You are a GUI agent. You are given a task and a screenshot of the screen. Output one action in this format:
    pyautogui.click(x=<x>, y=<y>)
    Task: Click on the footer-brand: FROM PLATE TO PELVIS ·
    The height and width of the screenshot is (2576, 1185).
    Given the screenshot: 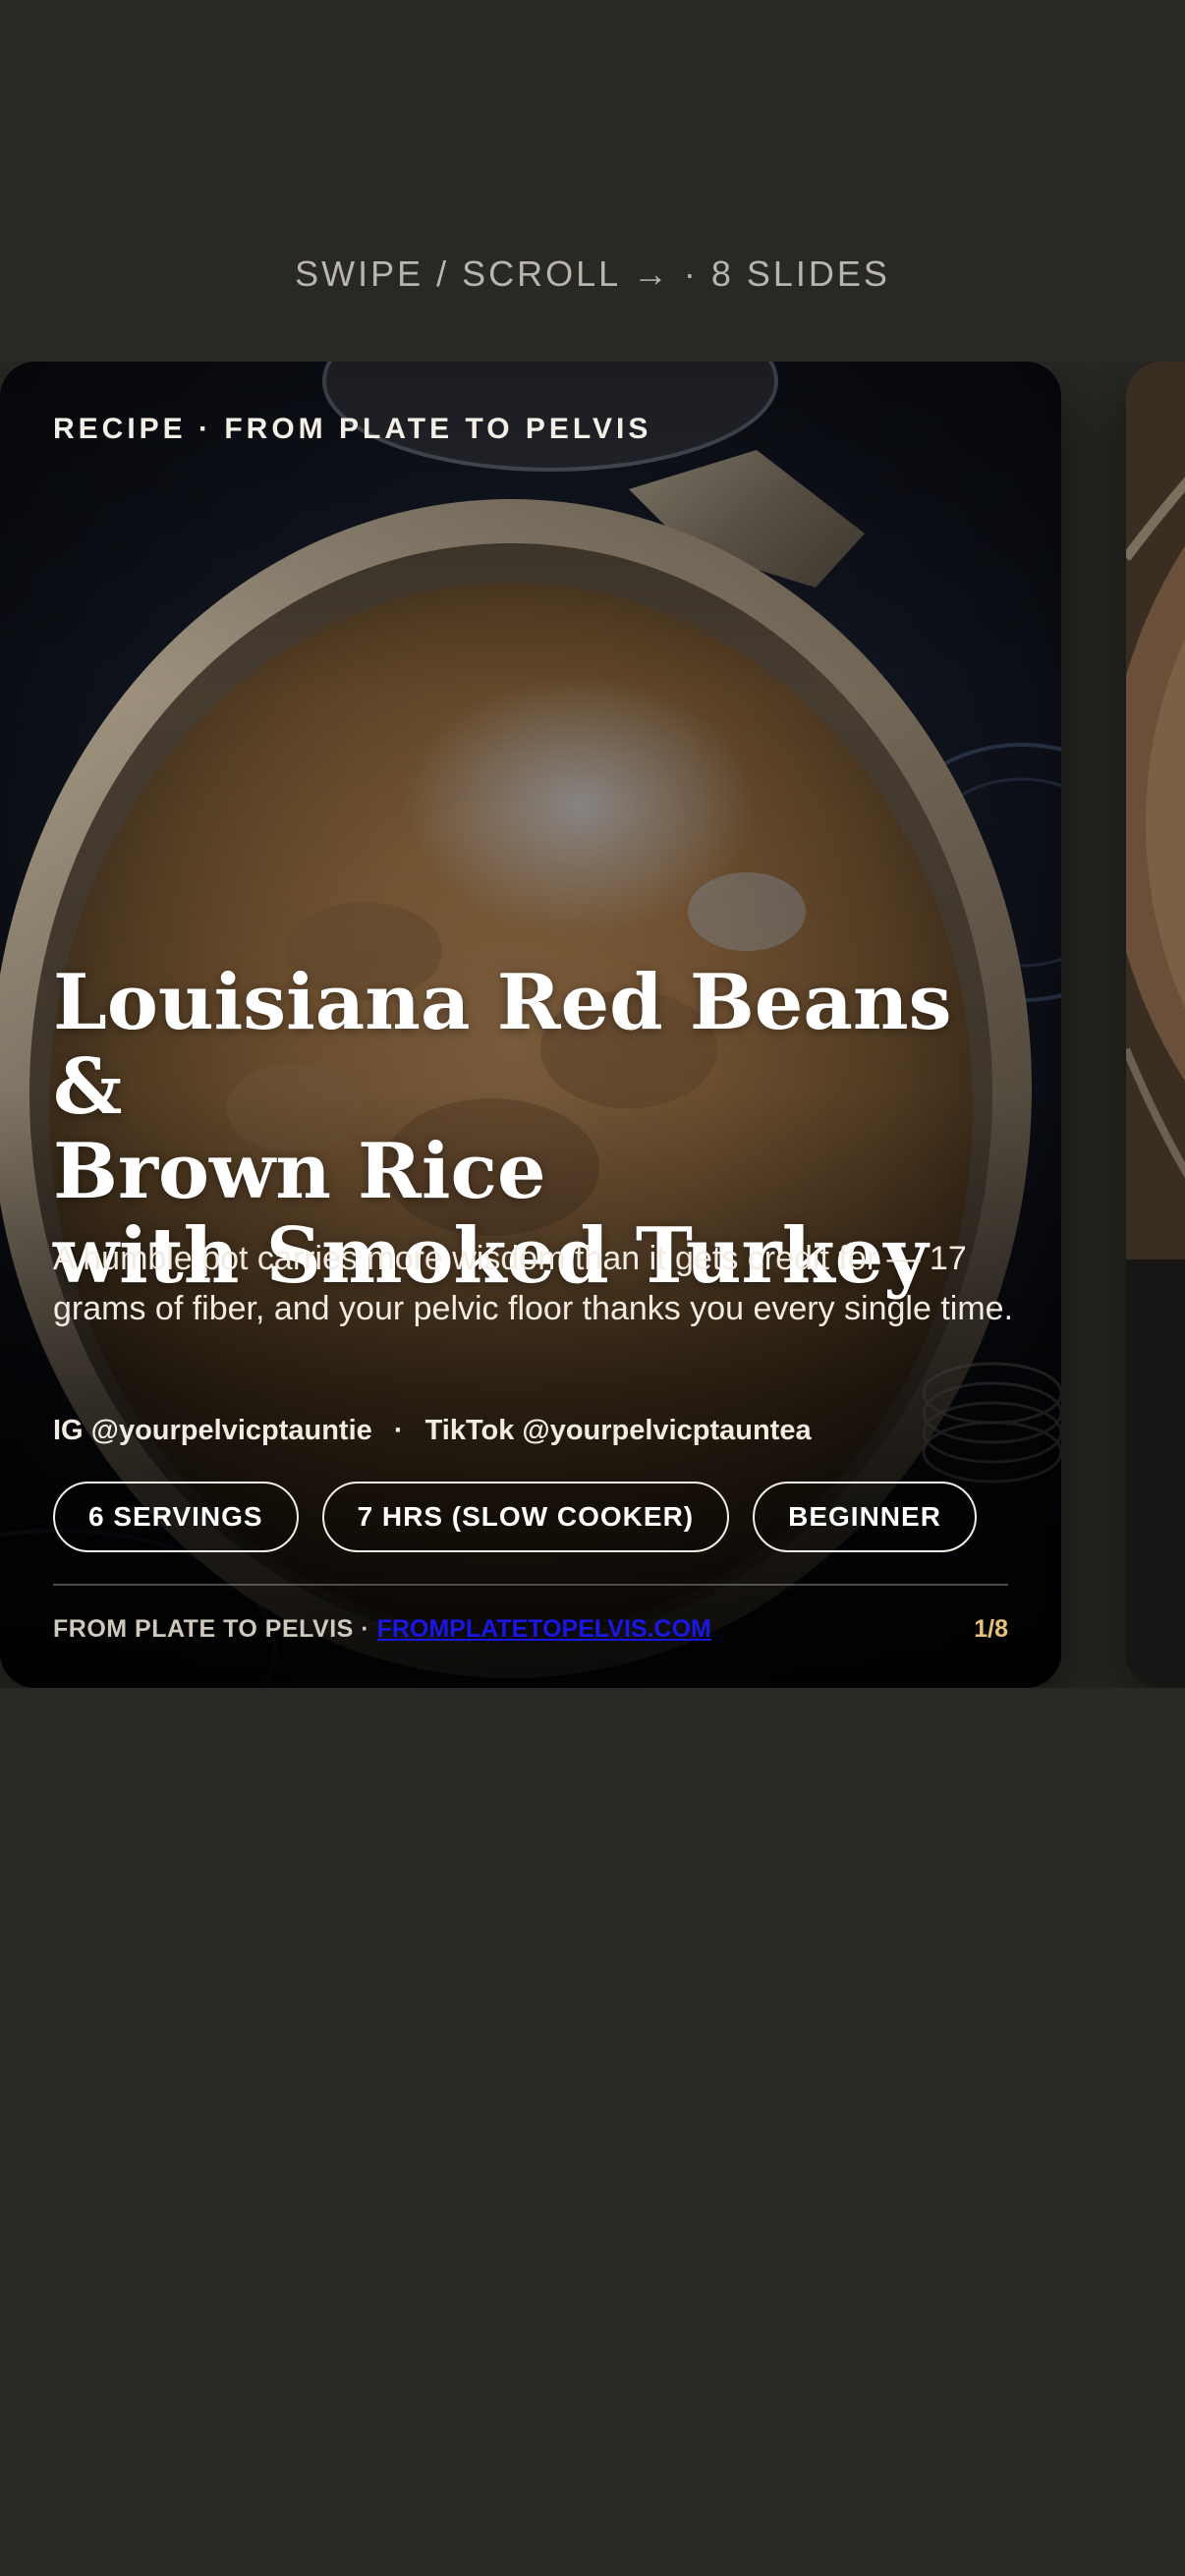 What is the action you would take?
    pyautogui.click(x=215, y=1629)
    